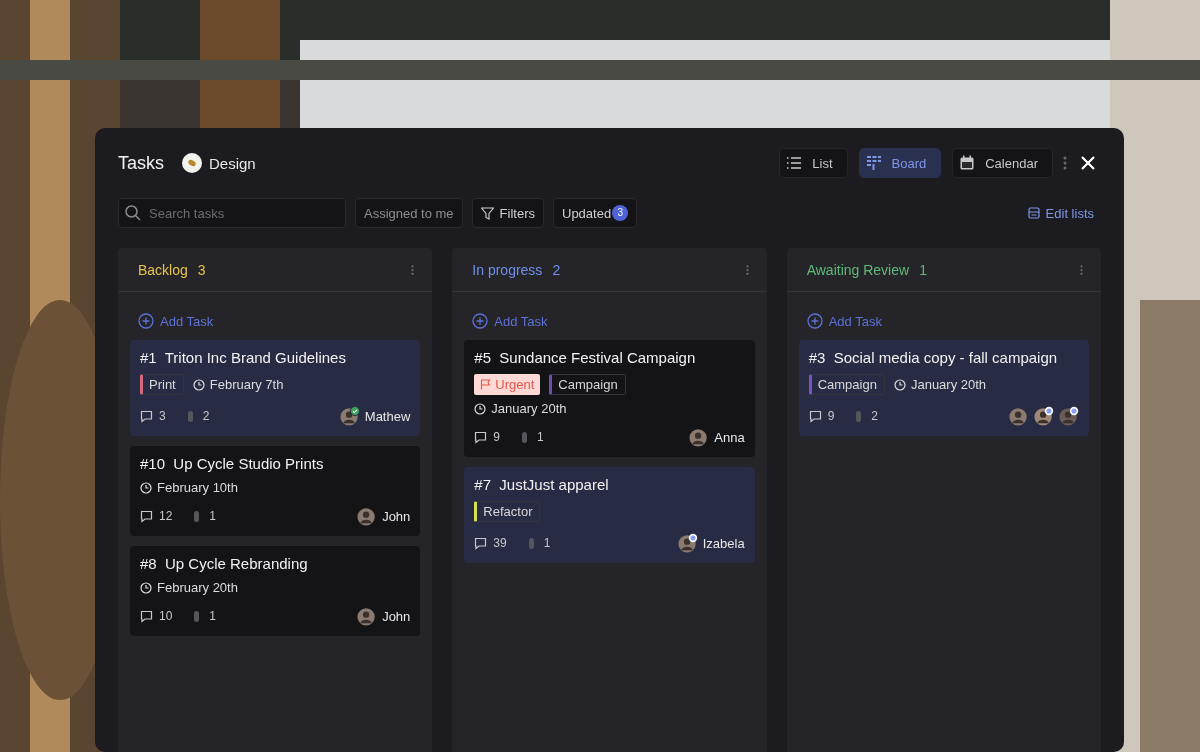 This screenshot has height=752, width=1200. I want to click on comment-count: 39, so click(500, 543).